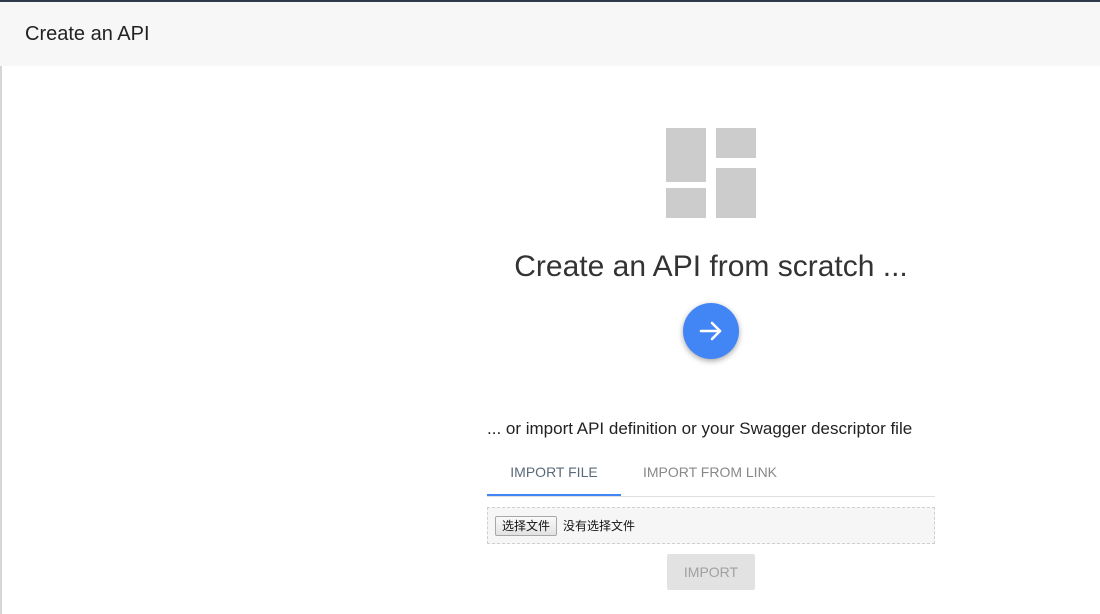 The image size is (1100, 614). What do you see at coordinates (711, 572) in the screenshot?
I see `import-button: IMPORT` at bounding box center [711, 572].